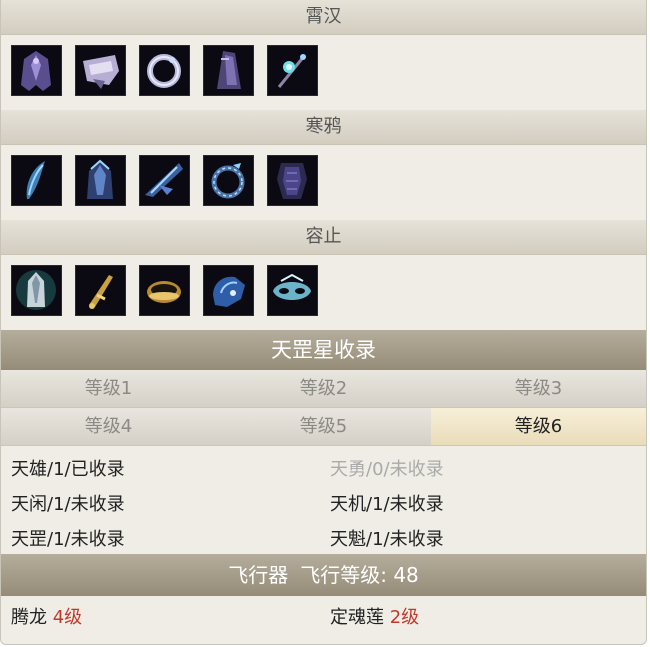 Image resolution: width=650 pixels, height=647 pixels. What do you see at coordinates (292, 70) in the screenshot?
I see `scepter-icon` at bounding box center [292, 70].